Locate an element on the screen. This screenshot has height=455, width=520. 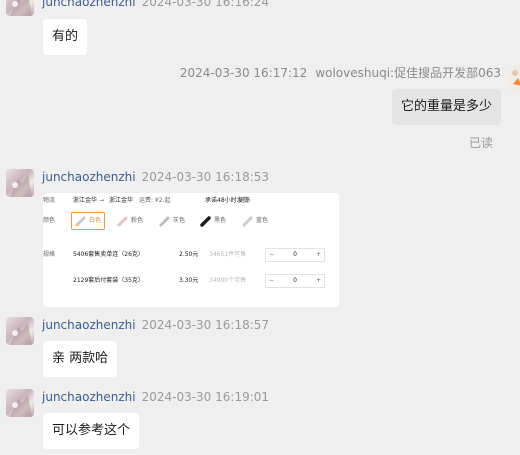
spec-stock: 34651件可售 is located at coordinates (228, 254).